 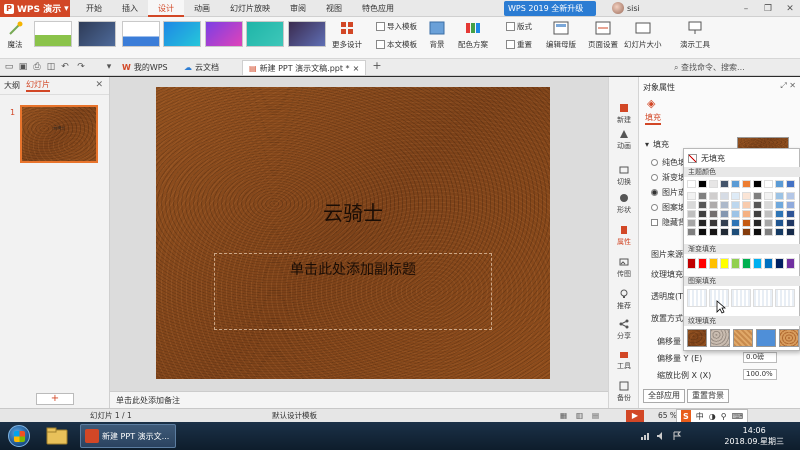 I want to click on option-gradient-fill: 渐变填, so click(x=668, y=177).